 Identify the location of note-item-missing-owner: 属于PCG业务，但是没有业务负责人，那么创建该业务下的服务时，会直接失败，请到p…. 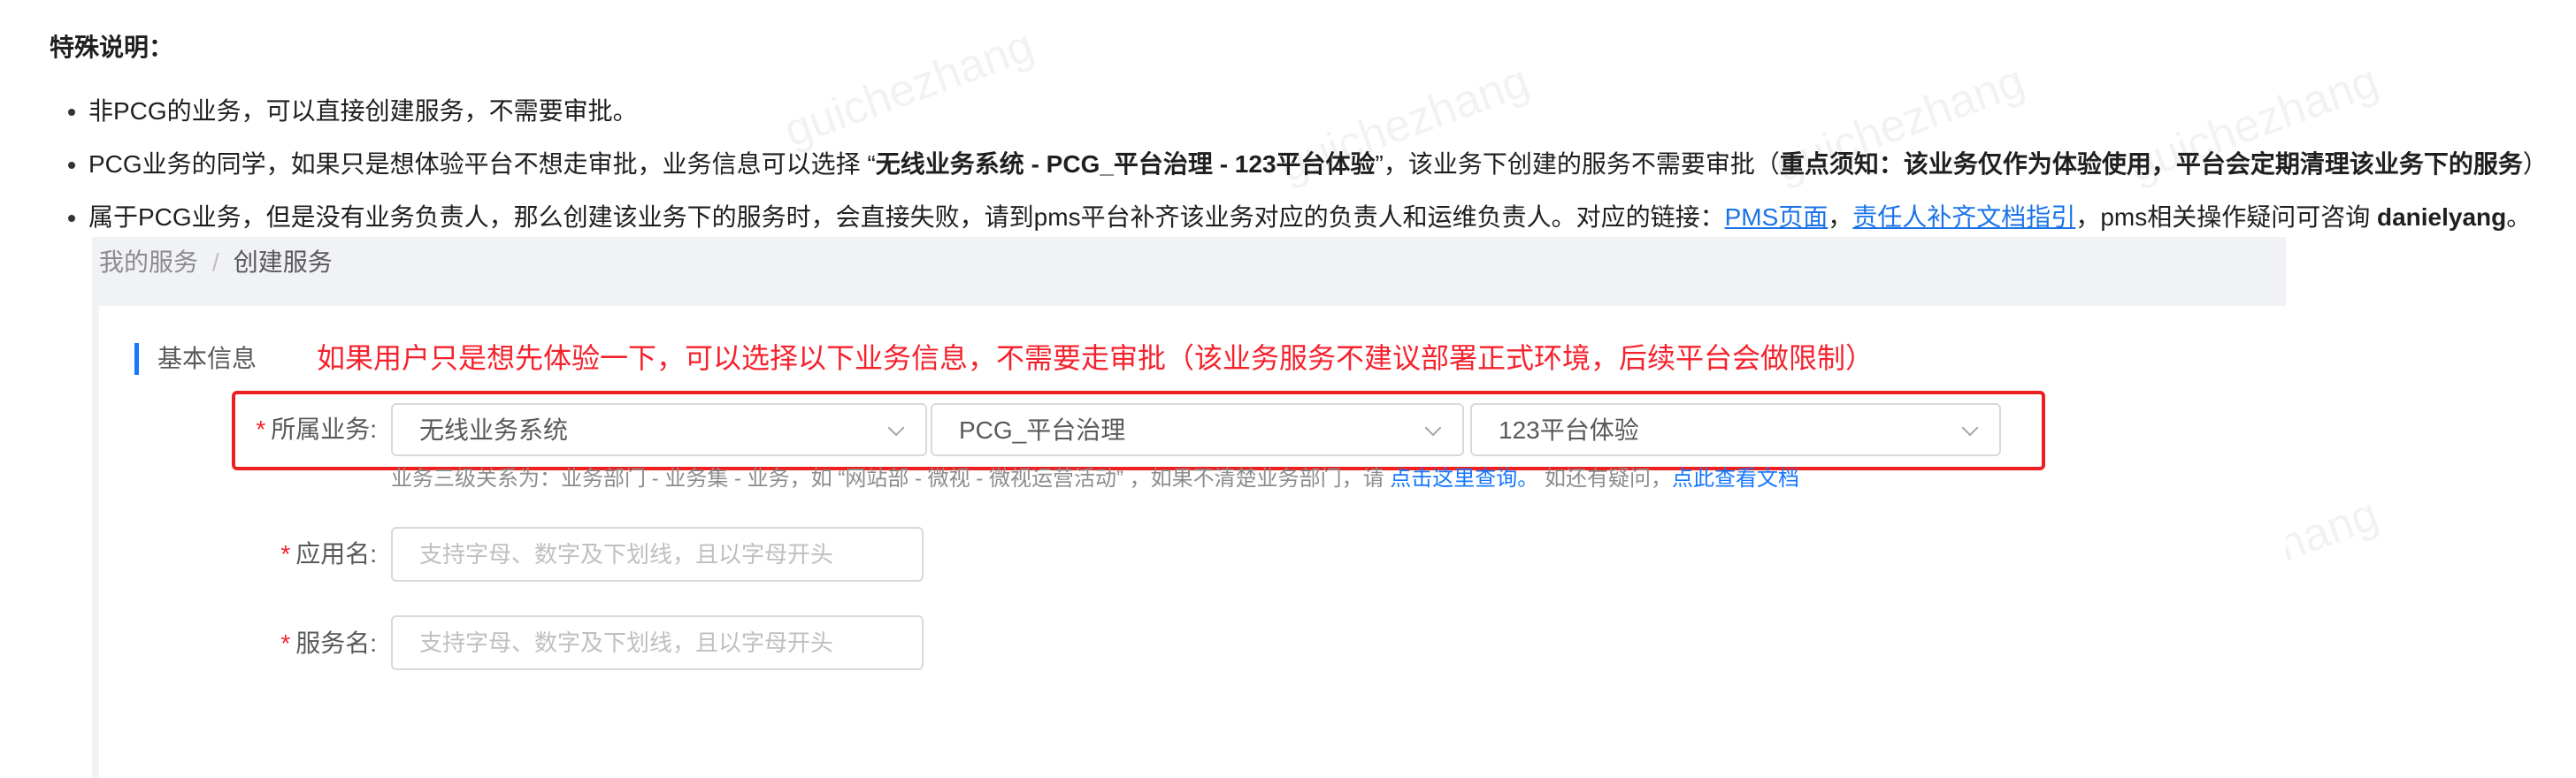
(1332, 217).